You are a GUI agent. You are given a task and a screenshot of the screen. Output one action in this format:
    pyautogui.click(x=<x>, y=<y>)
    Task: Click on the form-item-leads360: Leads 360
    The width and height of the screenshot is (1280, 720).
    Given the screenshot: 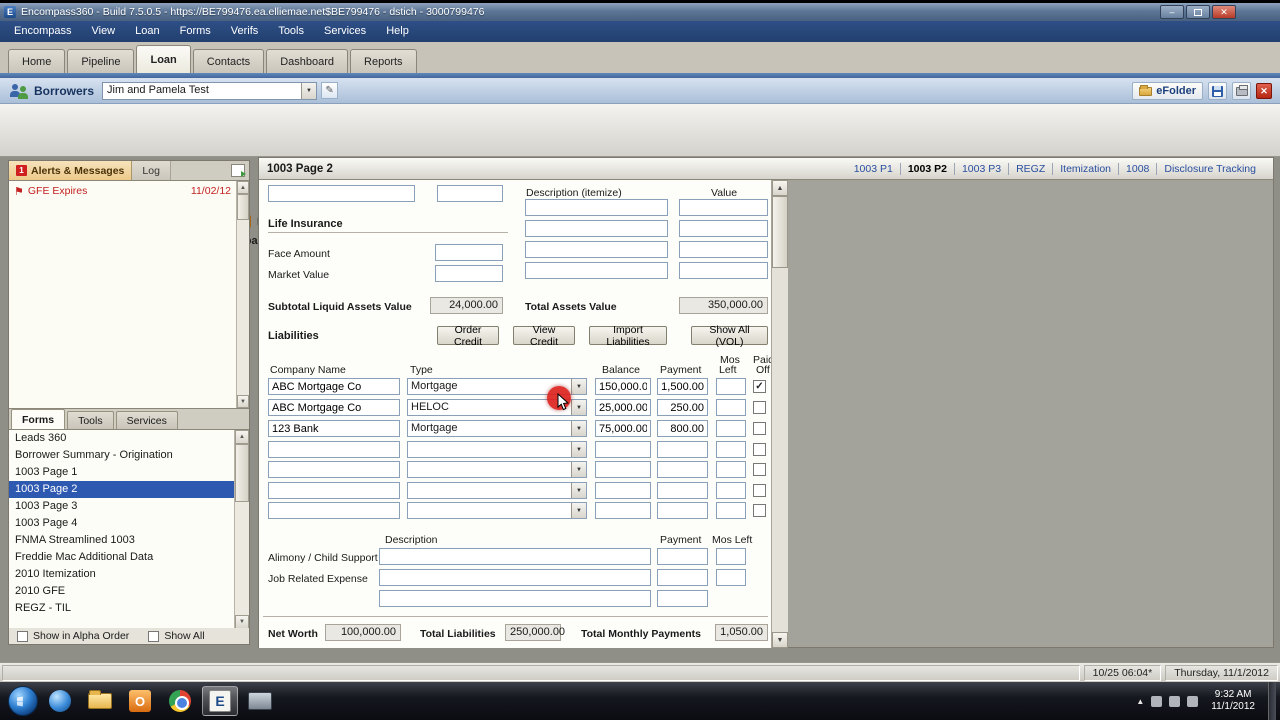 What is the action you would take?
    pyautogui.click(x=129, y=438)
    